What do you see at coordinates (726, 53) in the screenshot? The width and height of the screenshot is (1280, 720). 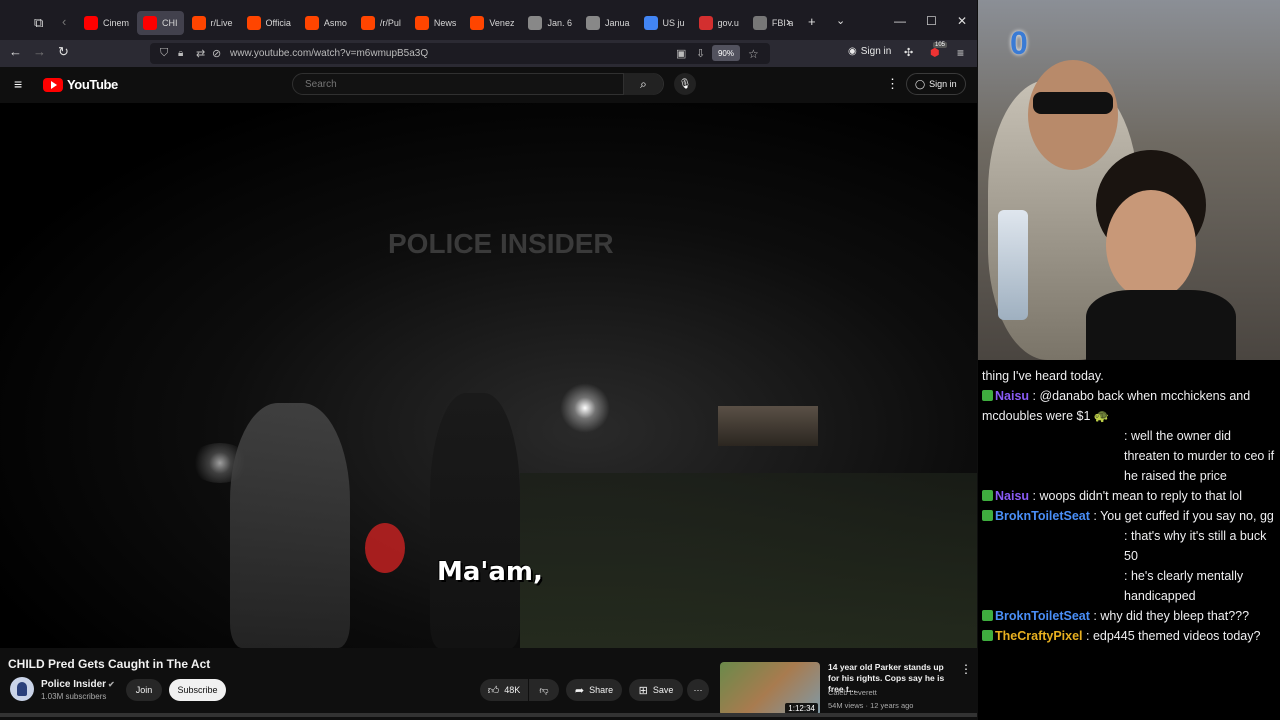 I see `zoom-level: 90%` at bounding box center [726, 53].